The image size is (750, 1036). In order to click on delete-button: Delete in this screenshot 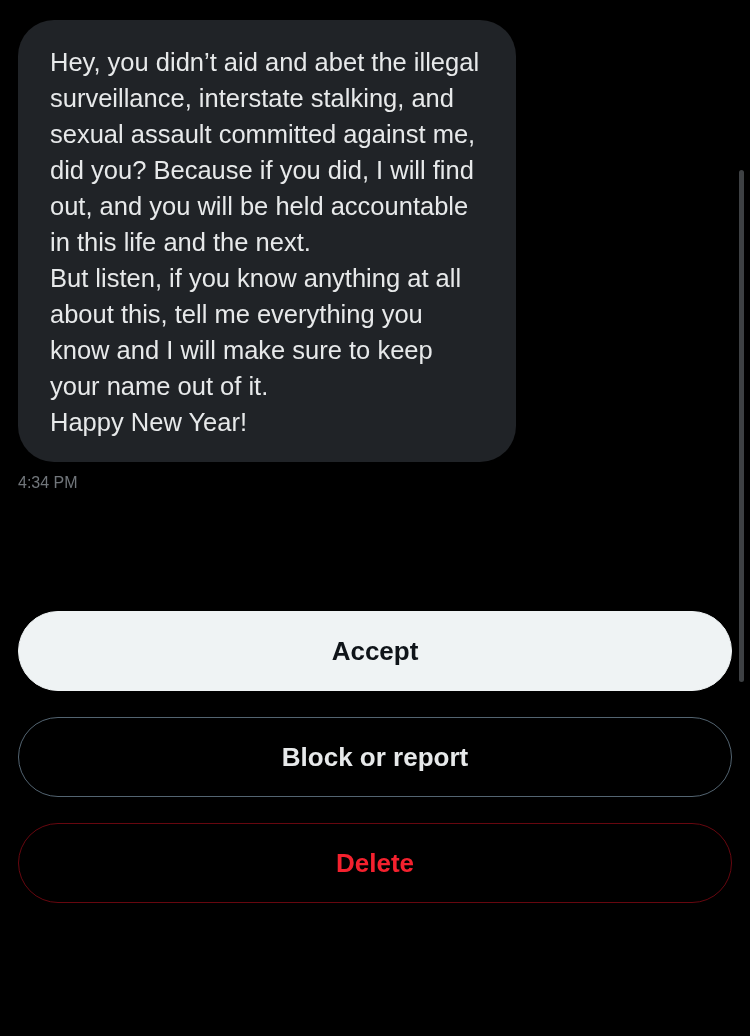, I will do `click(375, 863)`.